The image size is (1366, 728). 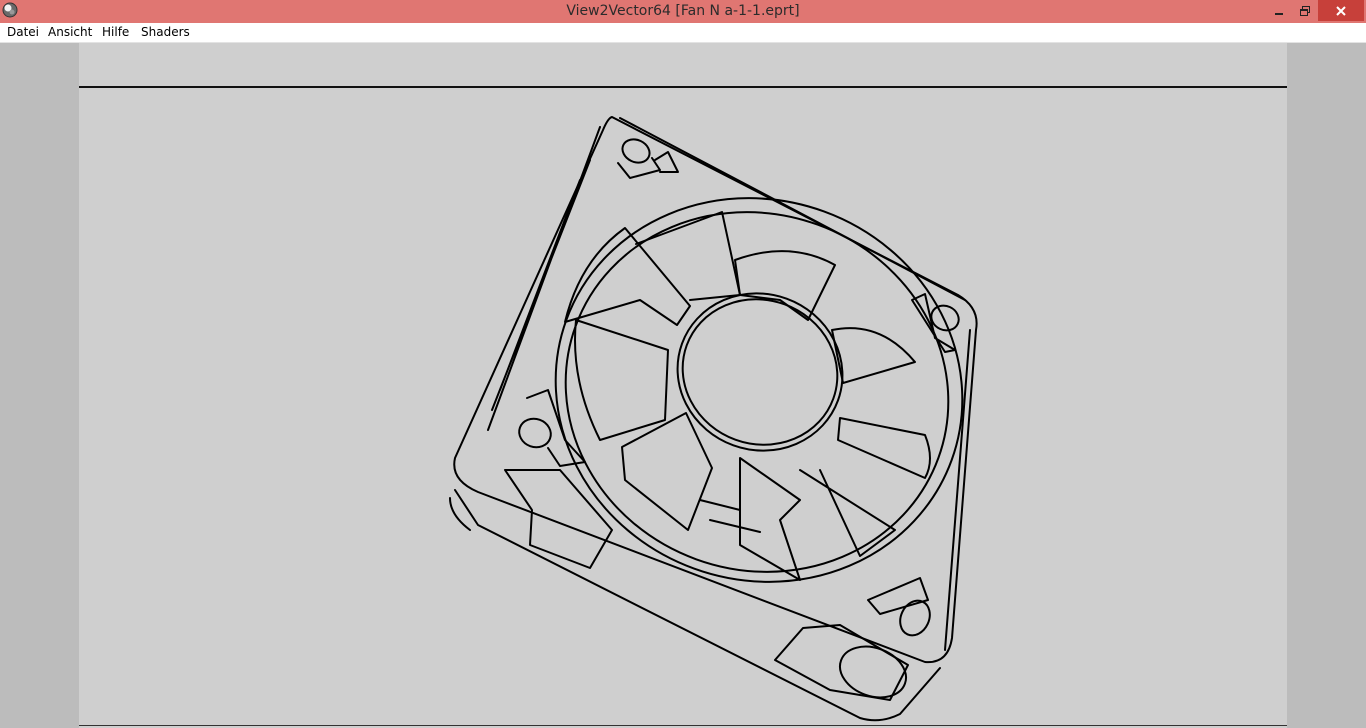 What do you see at coordinates (558, 519) in the screenshot?
I see `fan-rear-tab-left` at bounding box center [558, 519].